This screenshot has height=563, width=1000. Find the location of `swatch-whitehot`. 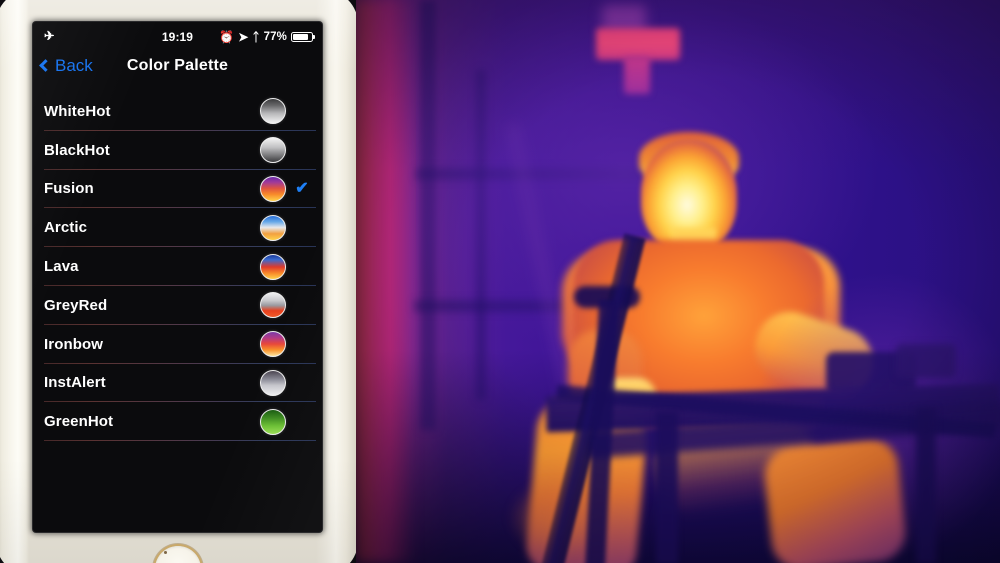

swatch-whitehot is located at coordinates (273, 111).